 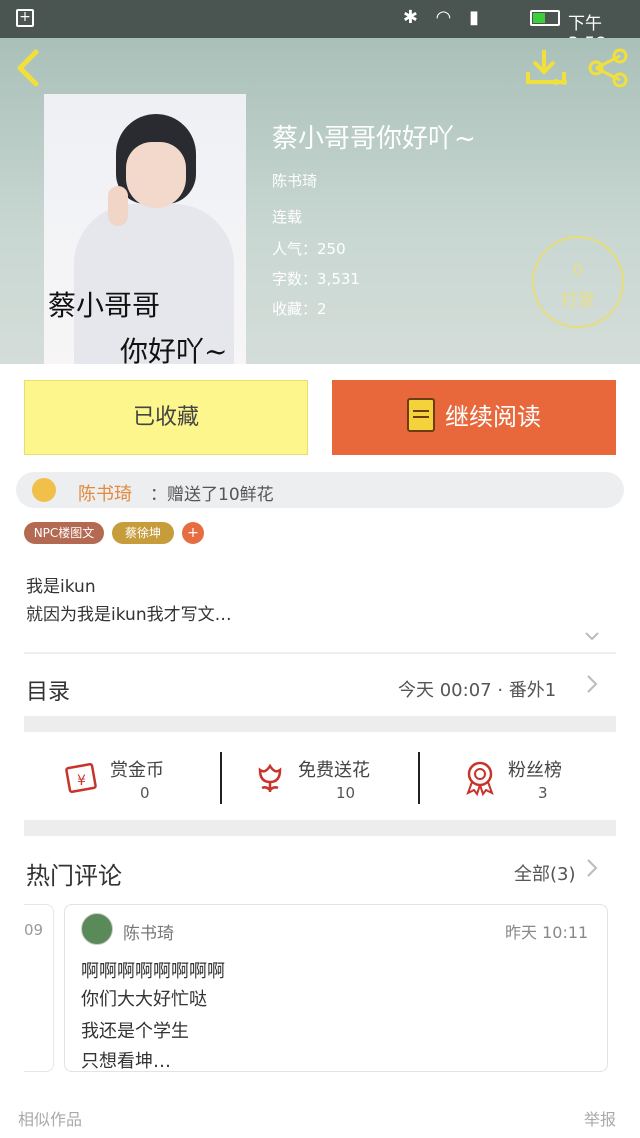 What do you see at coordinates (156, 175) in the screenshot?
I see `cover-figure-face` at bounding box center [156, 175].